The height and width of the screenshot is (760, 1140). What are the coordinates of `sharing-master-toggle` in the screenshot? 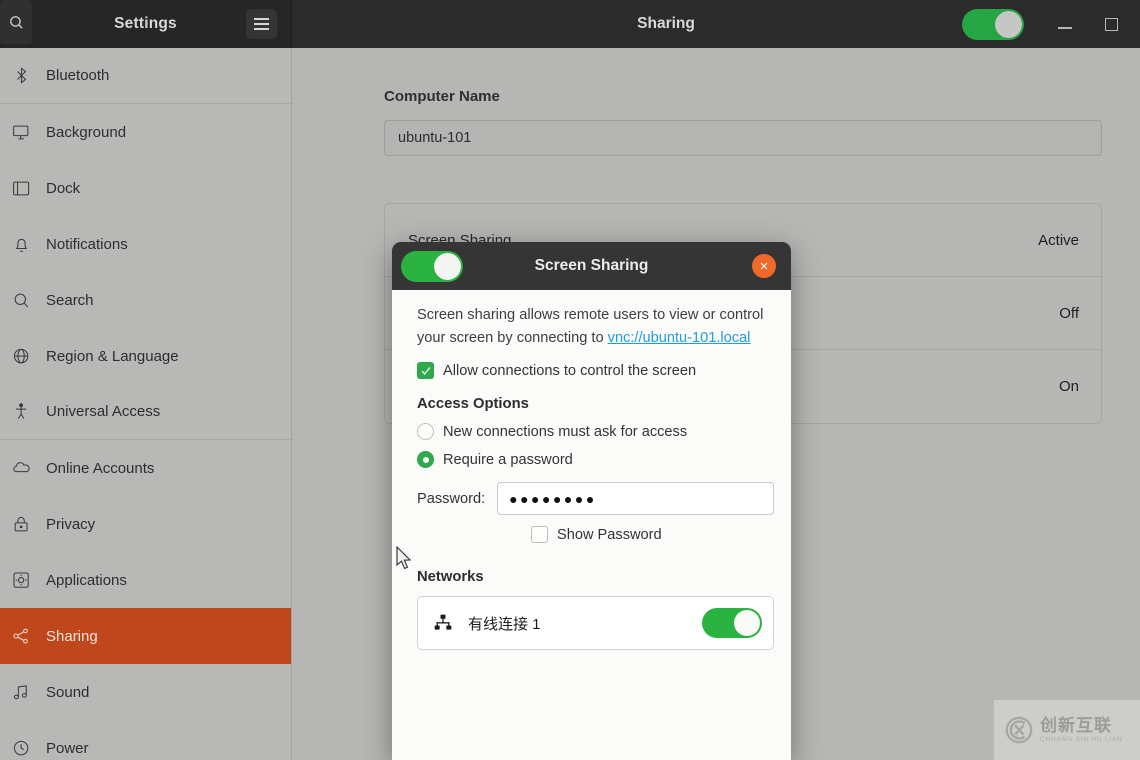 It's located at (993, 24).